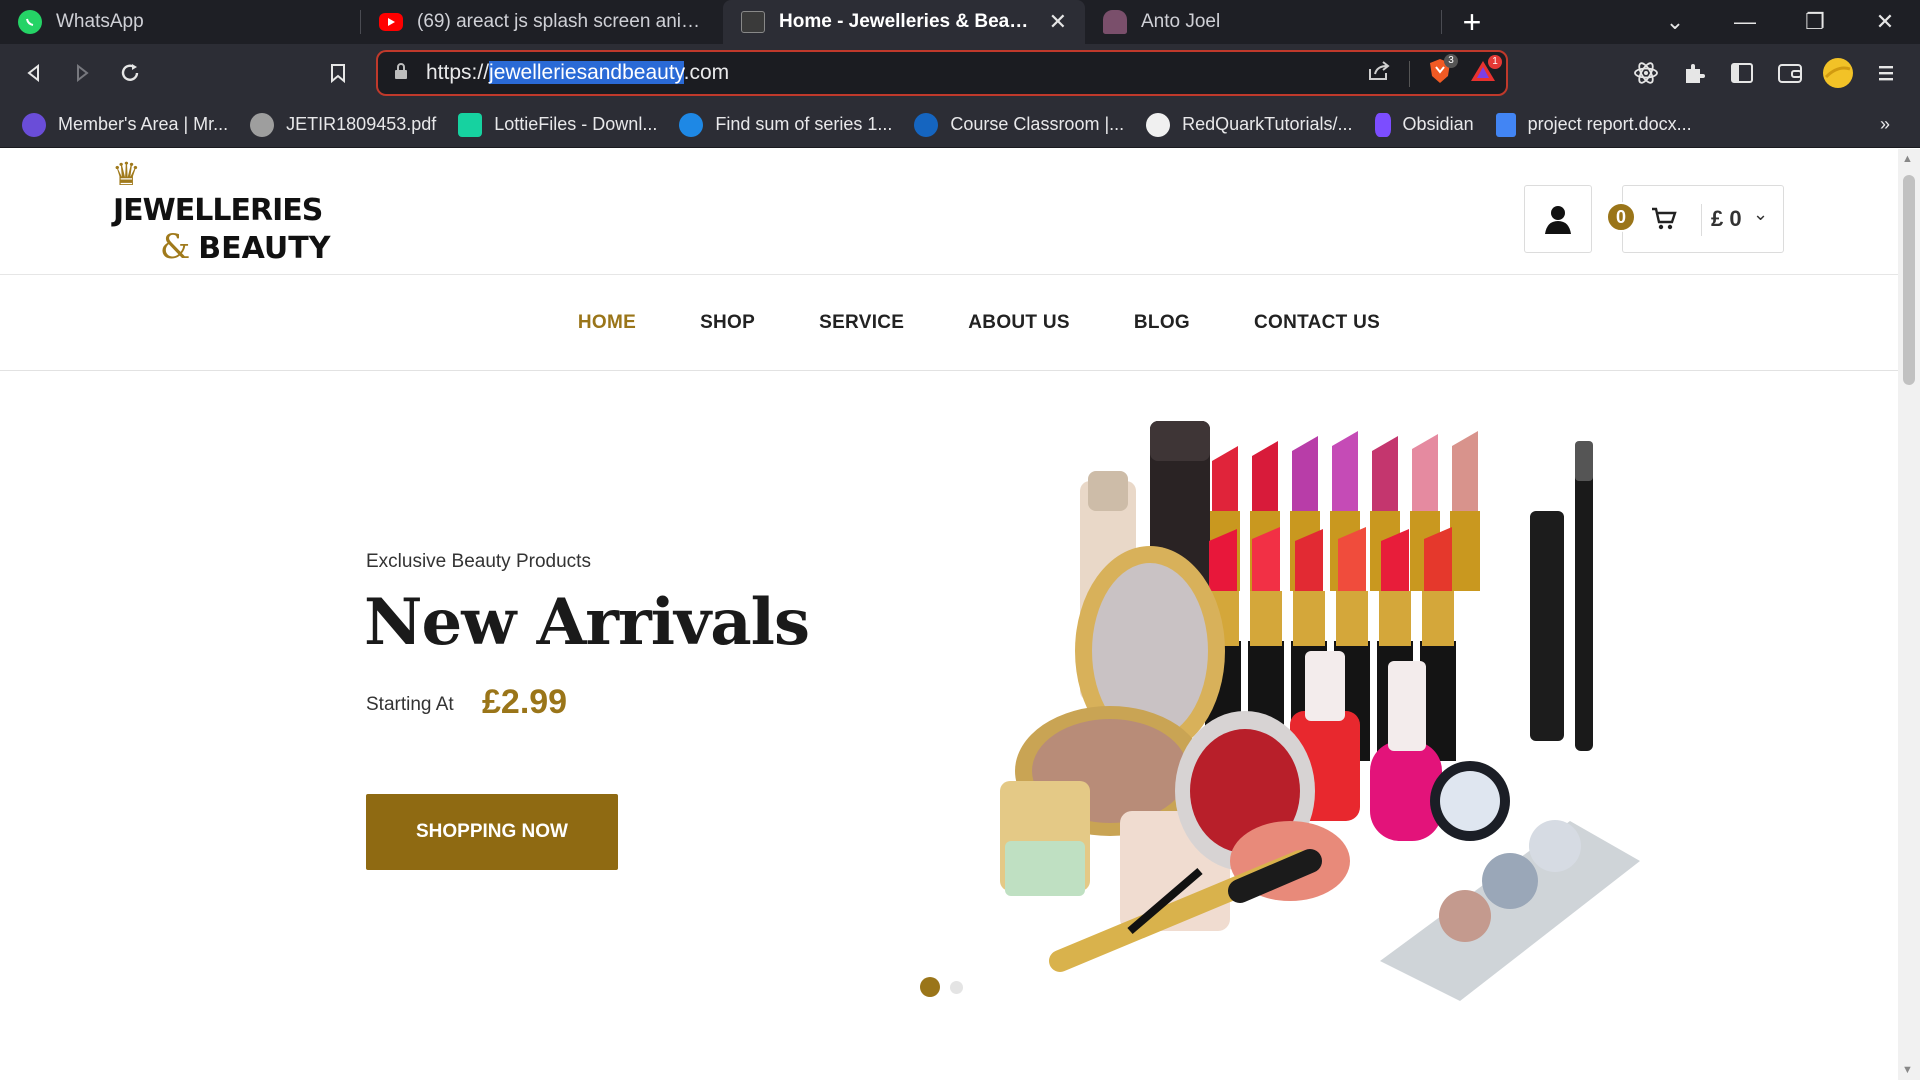 This screenshot has width=1920, height=1080. What do you see at coordinates (587, 622) in the screenshot?
I see `hero-title: New Arrivals` at bounding box center [587, 622].